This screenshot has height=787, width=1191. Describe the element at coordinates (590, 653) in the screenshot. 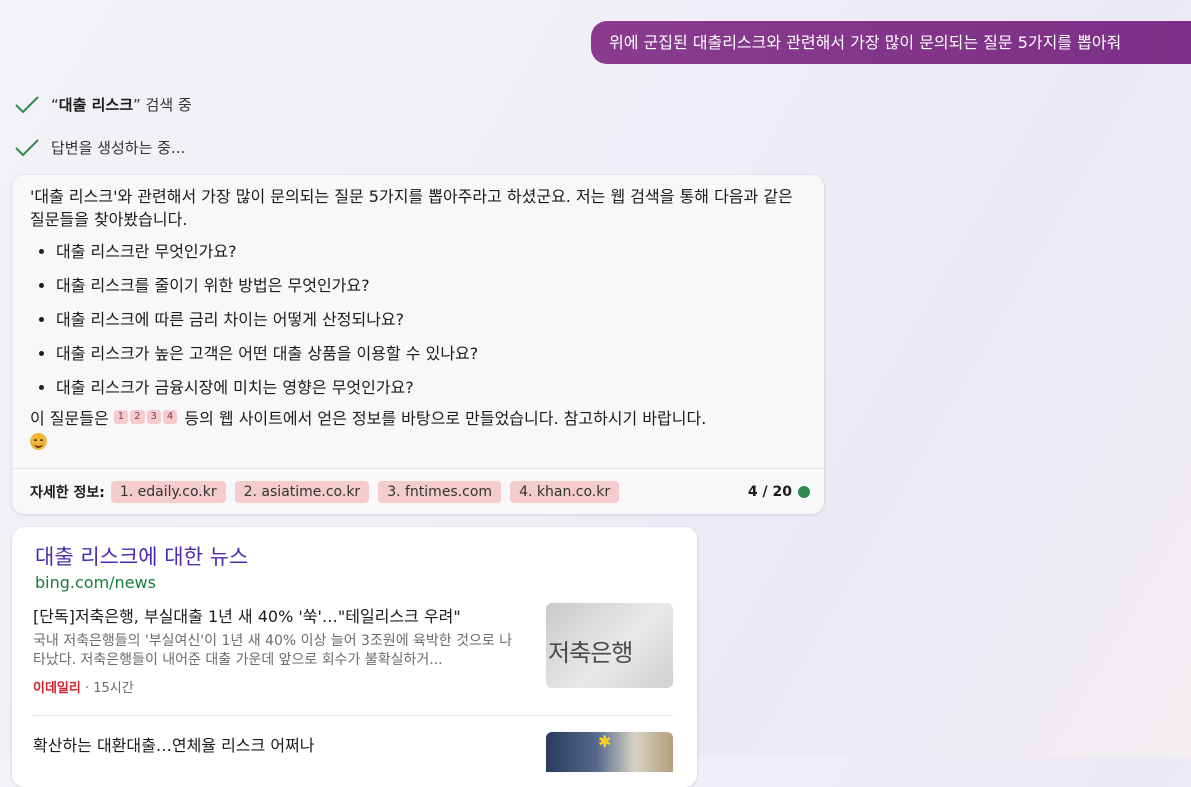

I see `thumbnail-text: 저축은행` at that location.